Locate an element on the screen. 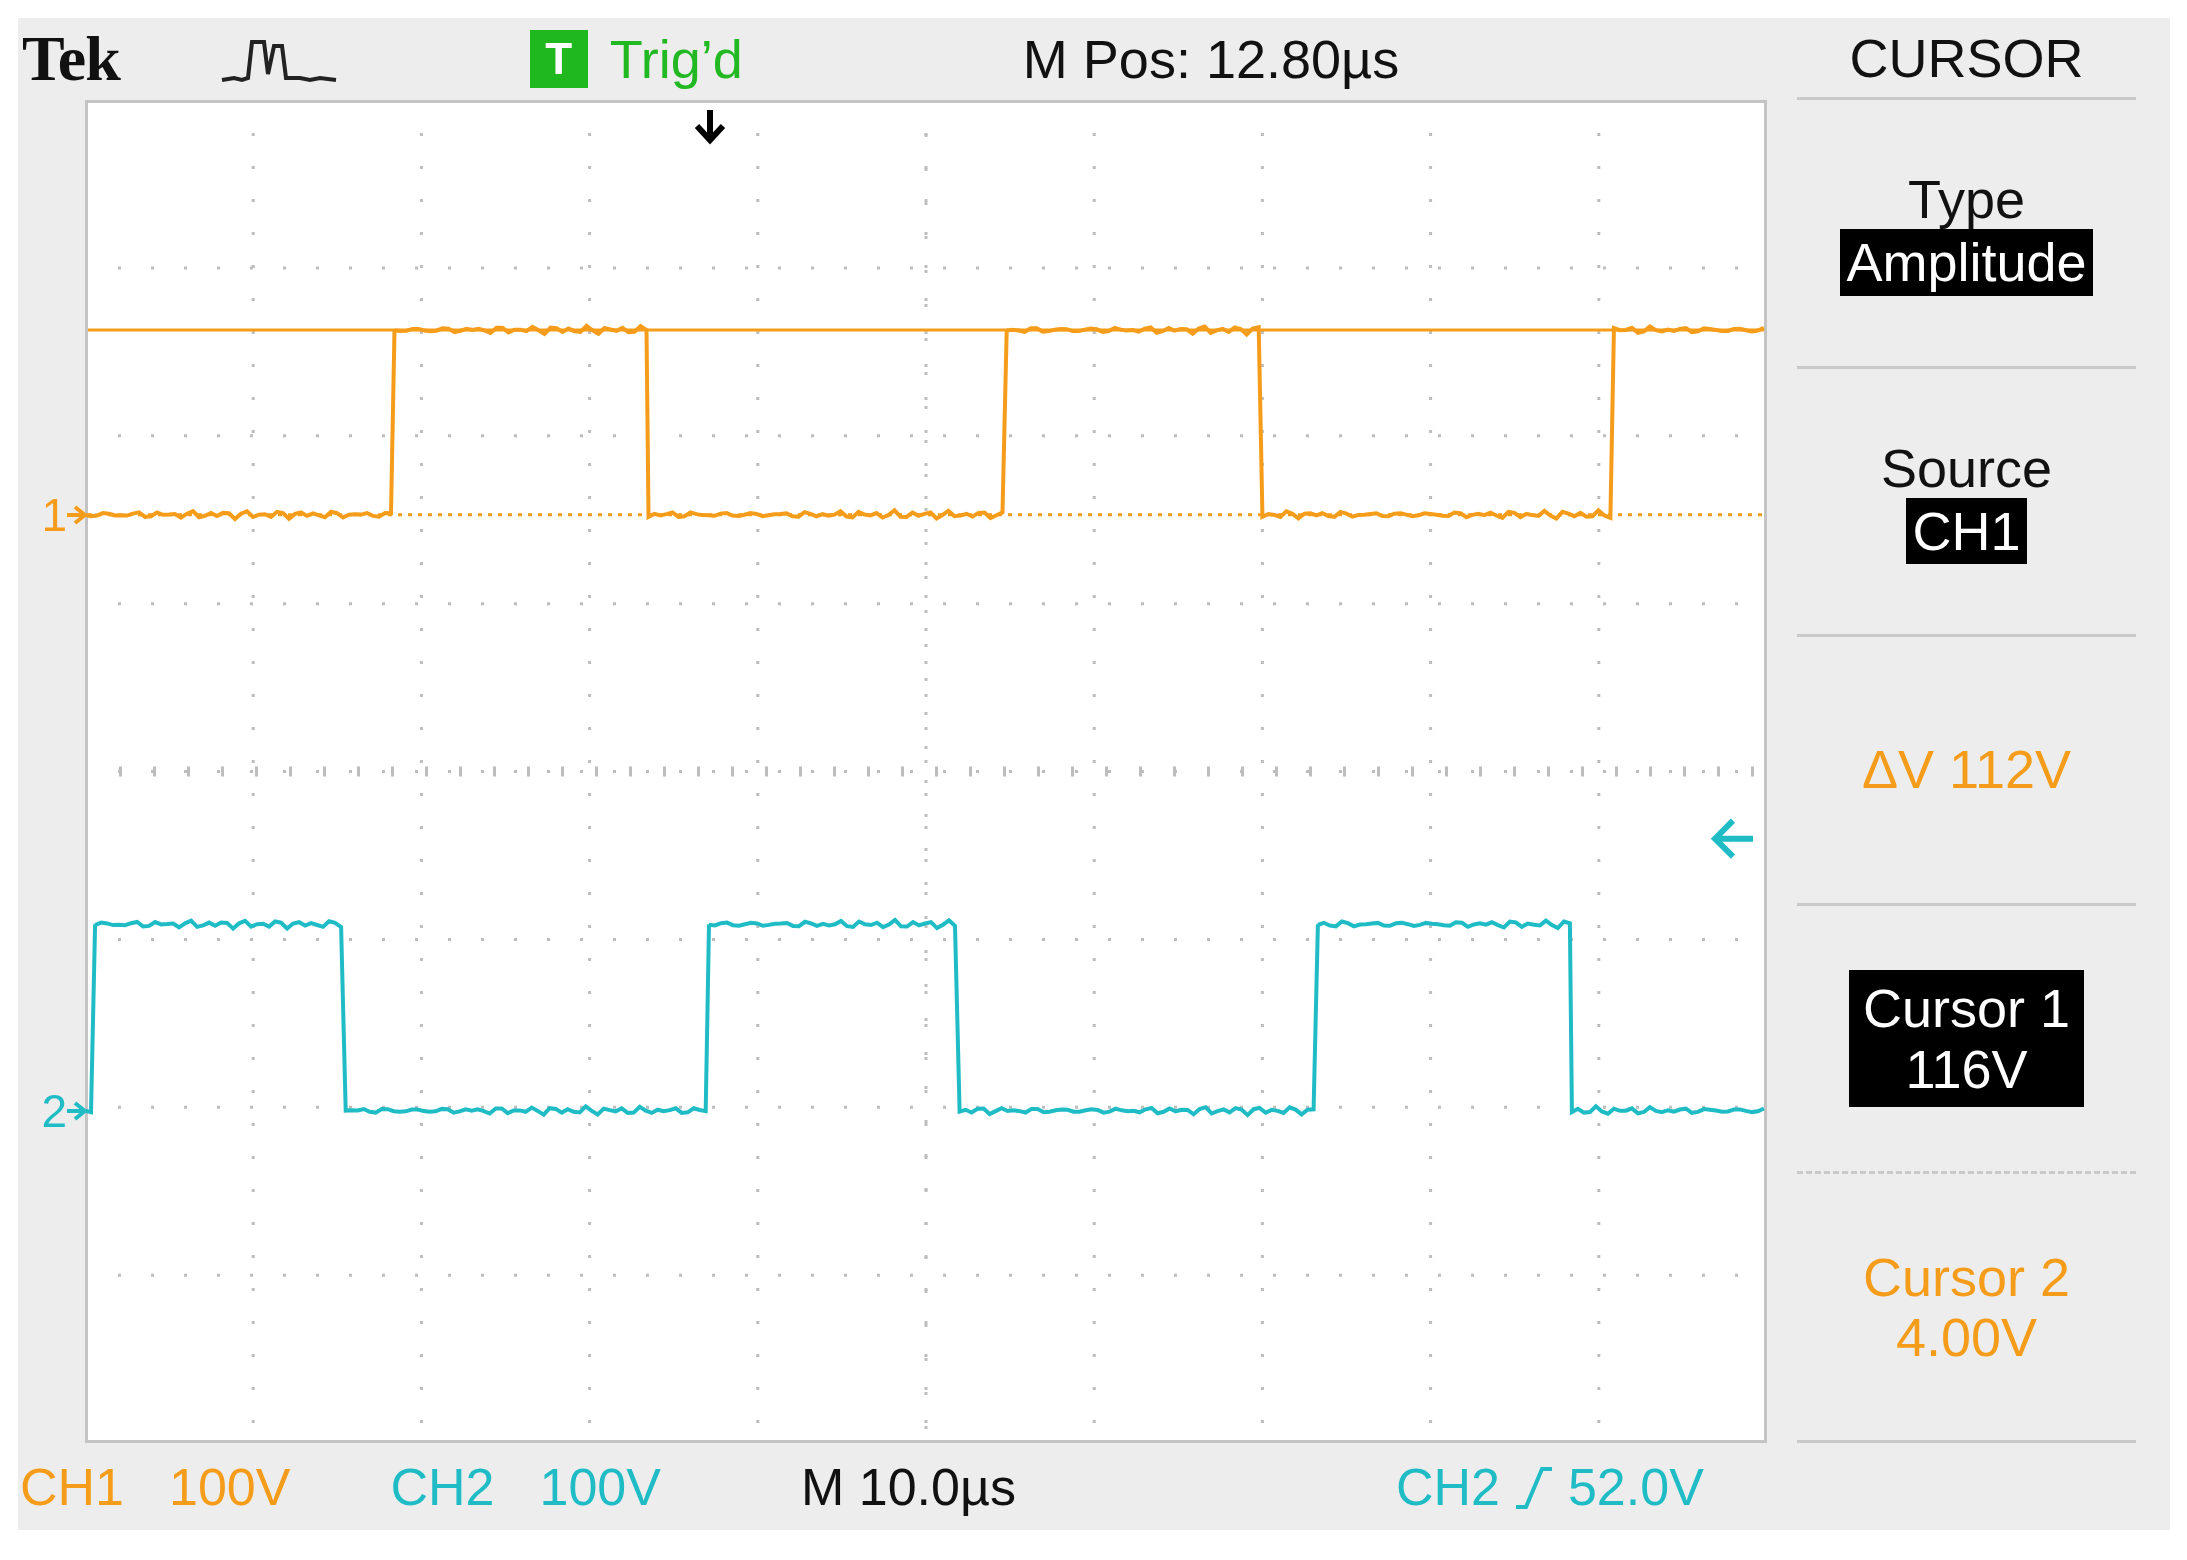 This screenshot has height=1560, width=2187. channel-marker: 1 is located at coordinates (54, 514).